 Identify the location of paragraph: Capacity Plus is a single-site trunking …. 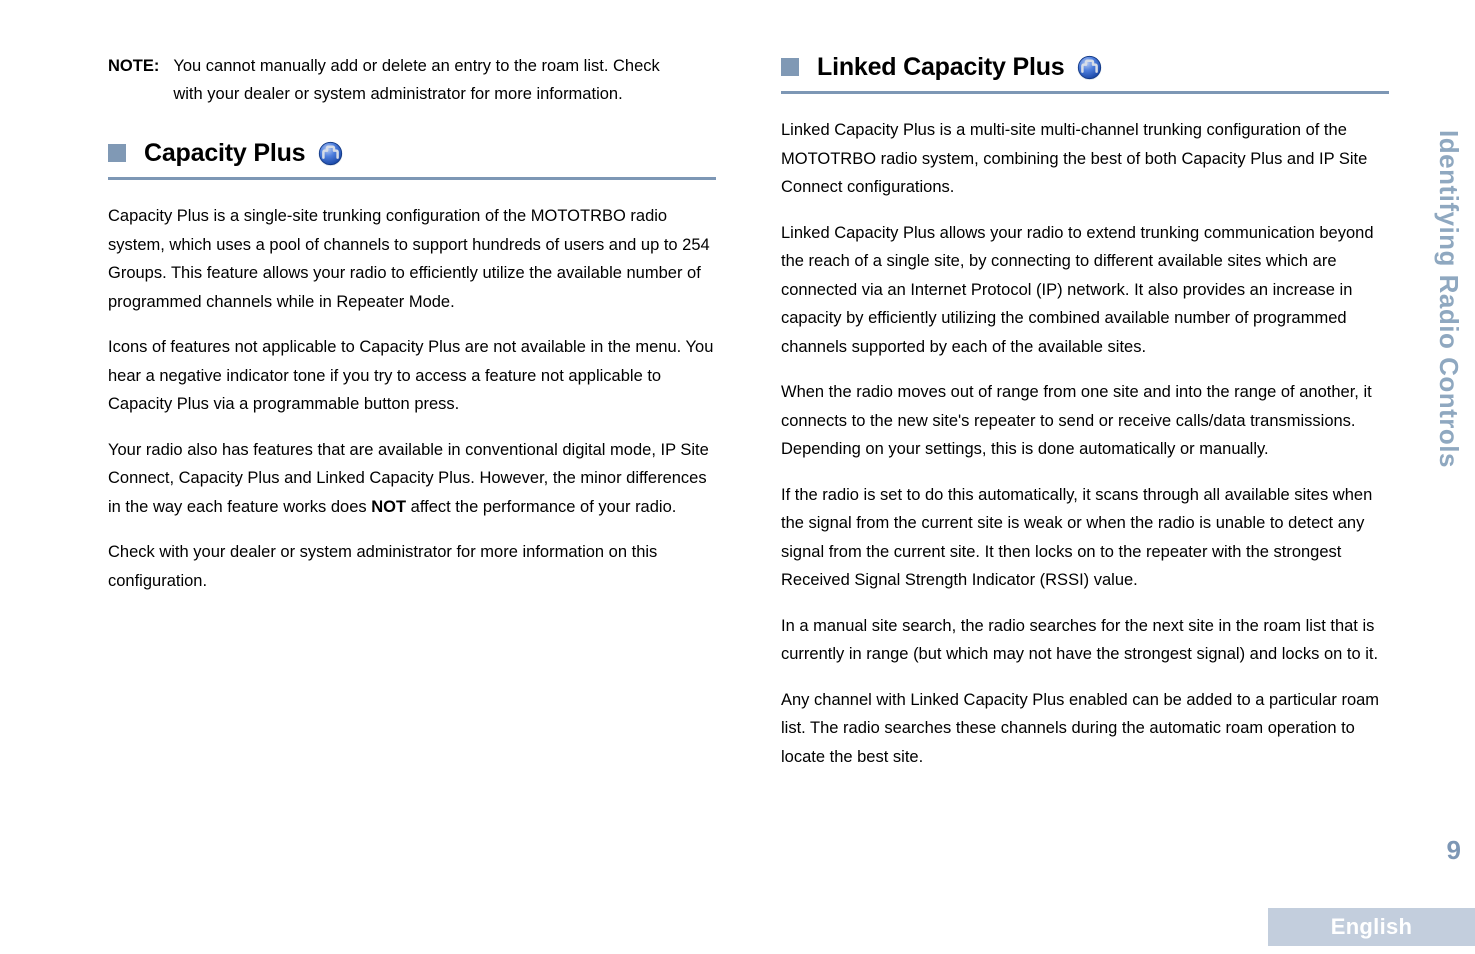
(409, 259).